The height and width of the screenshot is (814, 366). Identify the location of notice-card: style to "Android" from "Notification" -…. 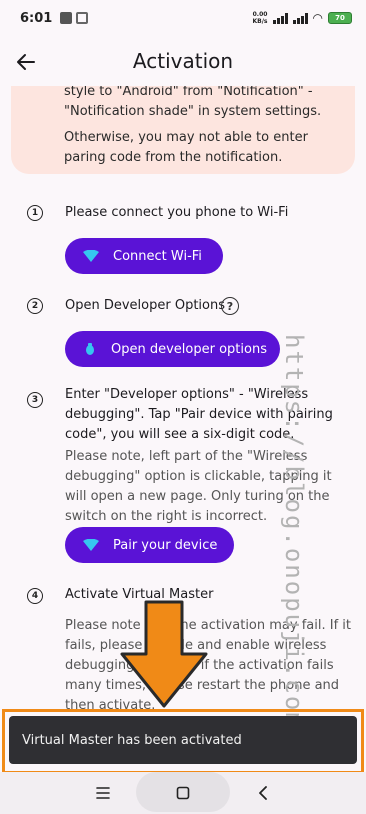
(183, 130).